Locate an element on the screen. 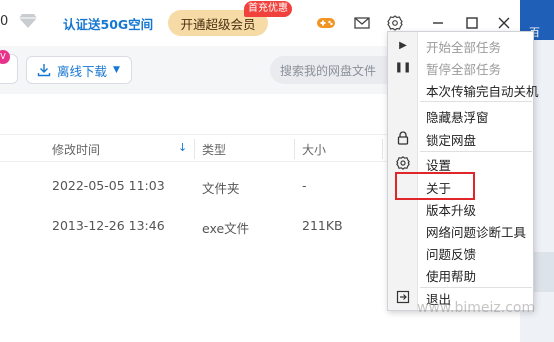 This screenshot has width=554, height=342. cell-size: 211KB is located at coordinates (322, 225).